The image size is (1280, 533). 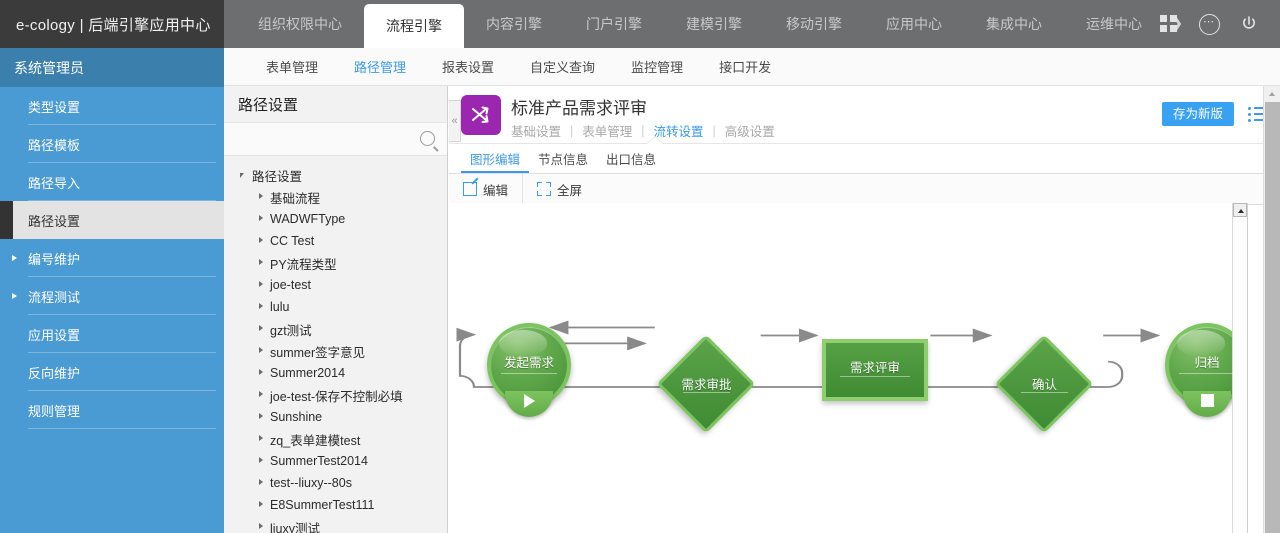 What do you see at coordinates (335, 263) in the screenshot?
I see `tree-node-3: PY流程类型` at bounding box center [335, 263].